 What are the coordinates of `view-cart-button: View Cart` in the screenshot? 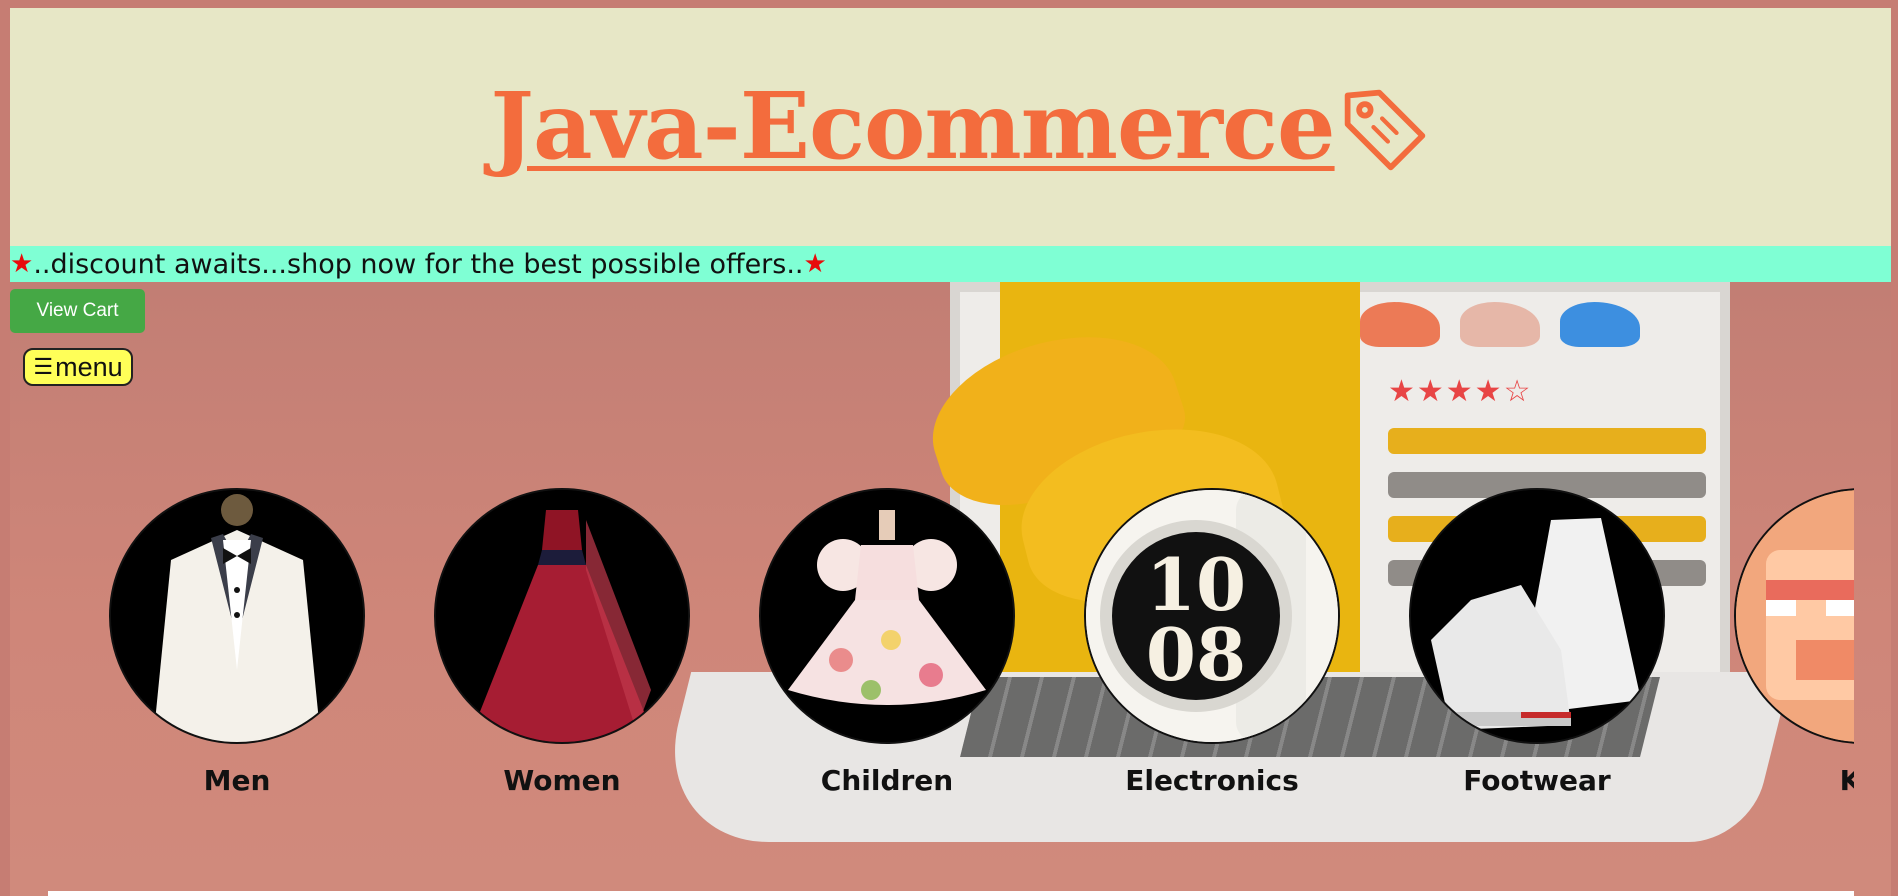 It's located at (77, 311).